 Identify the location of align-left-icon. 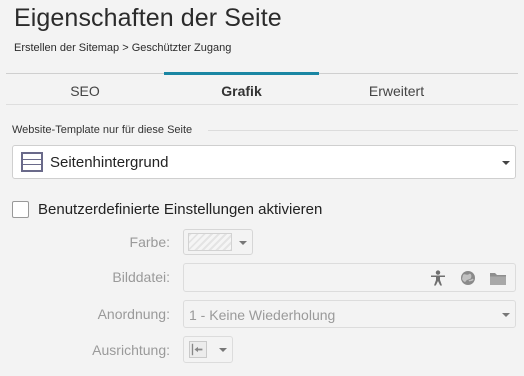
(198, 349).